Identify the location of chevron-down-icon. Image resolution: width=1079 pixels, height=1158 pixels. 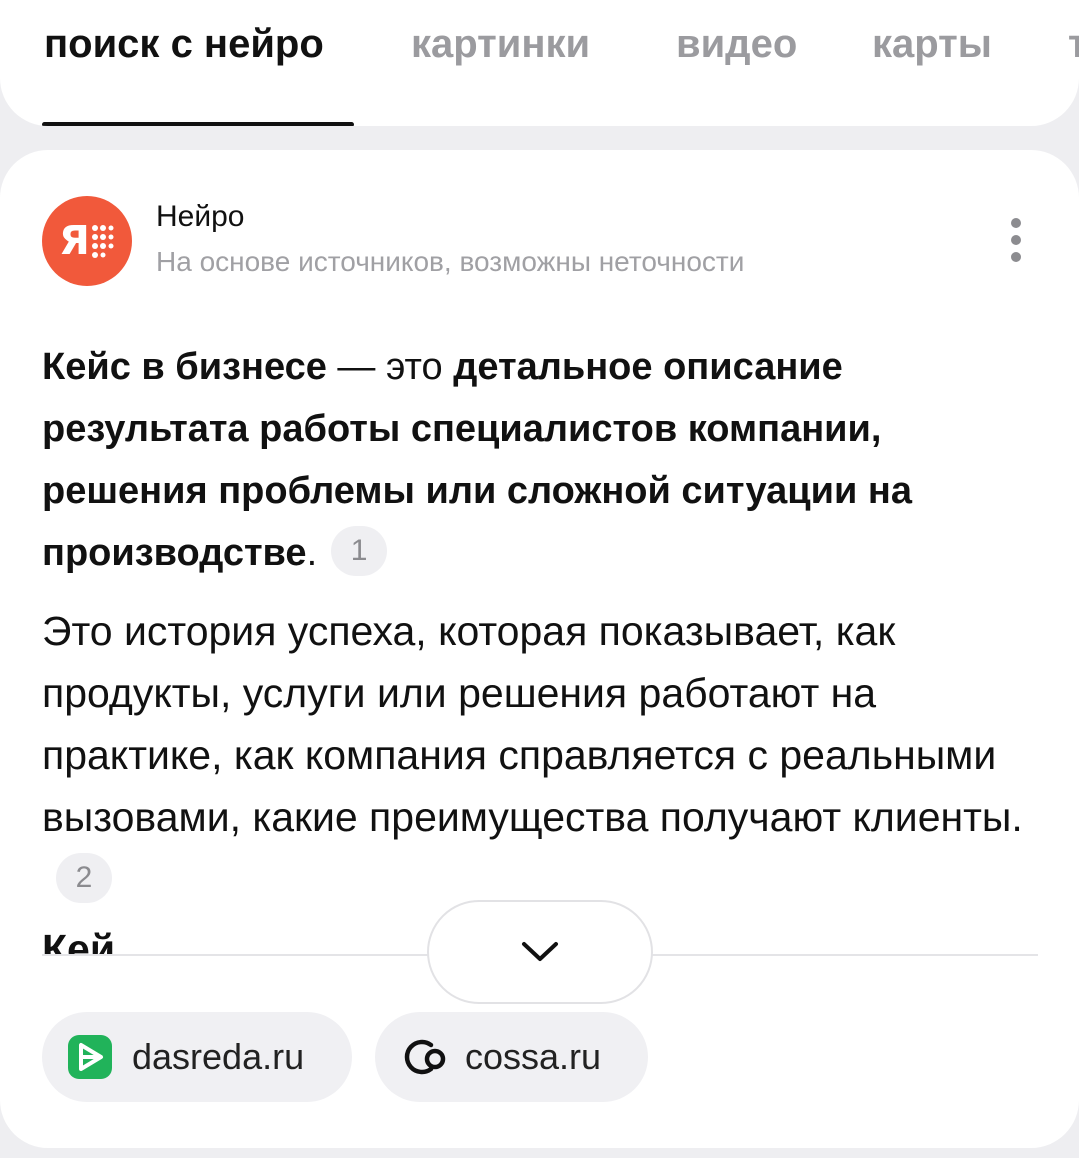
(540, 951).